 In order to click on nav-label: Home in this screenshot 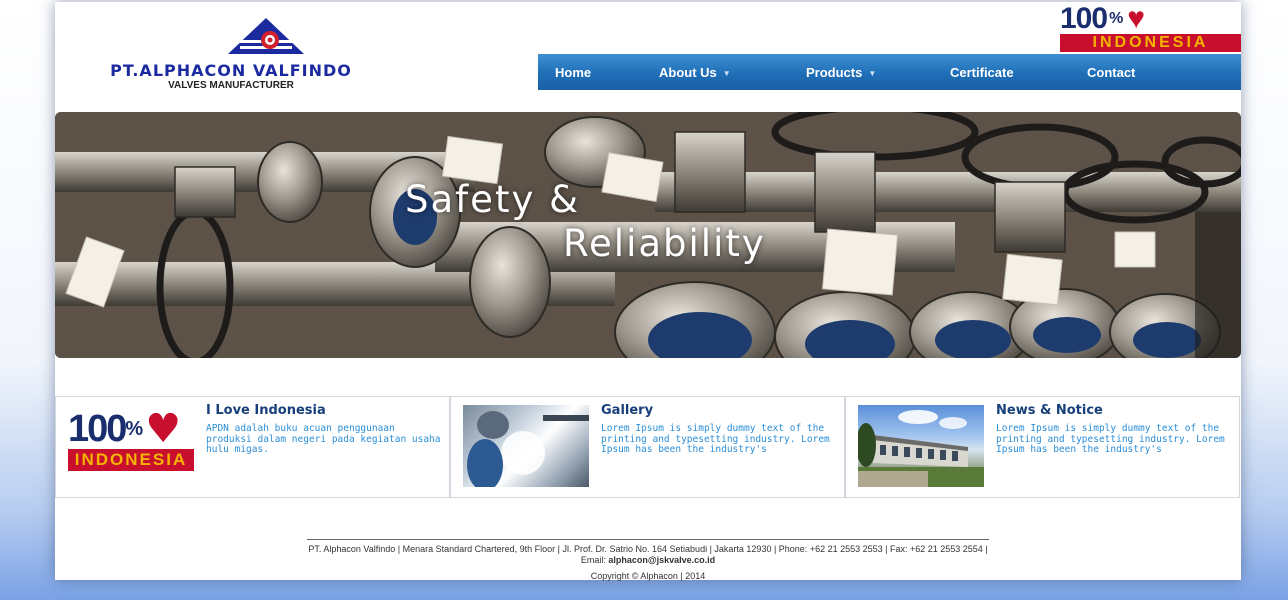, I will do `click(573, 72)`.